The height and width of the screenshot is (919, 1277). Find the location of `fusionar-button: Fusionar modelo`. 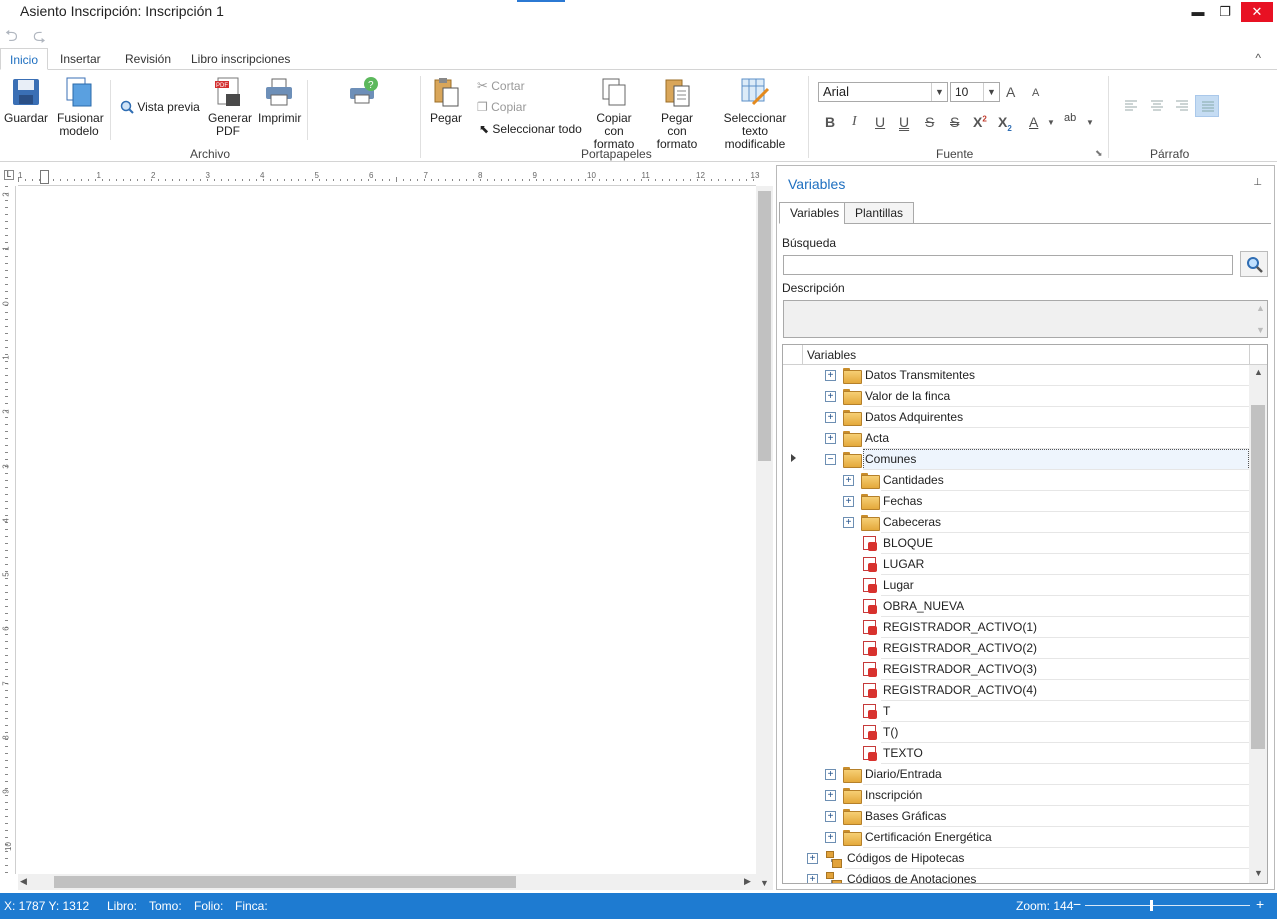

fusionar-button: Fusionar modelo is located at coordinates (79, 107).